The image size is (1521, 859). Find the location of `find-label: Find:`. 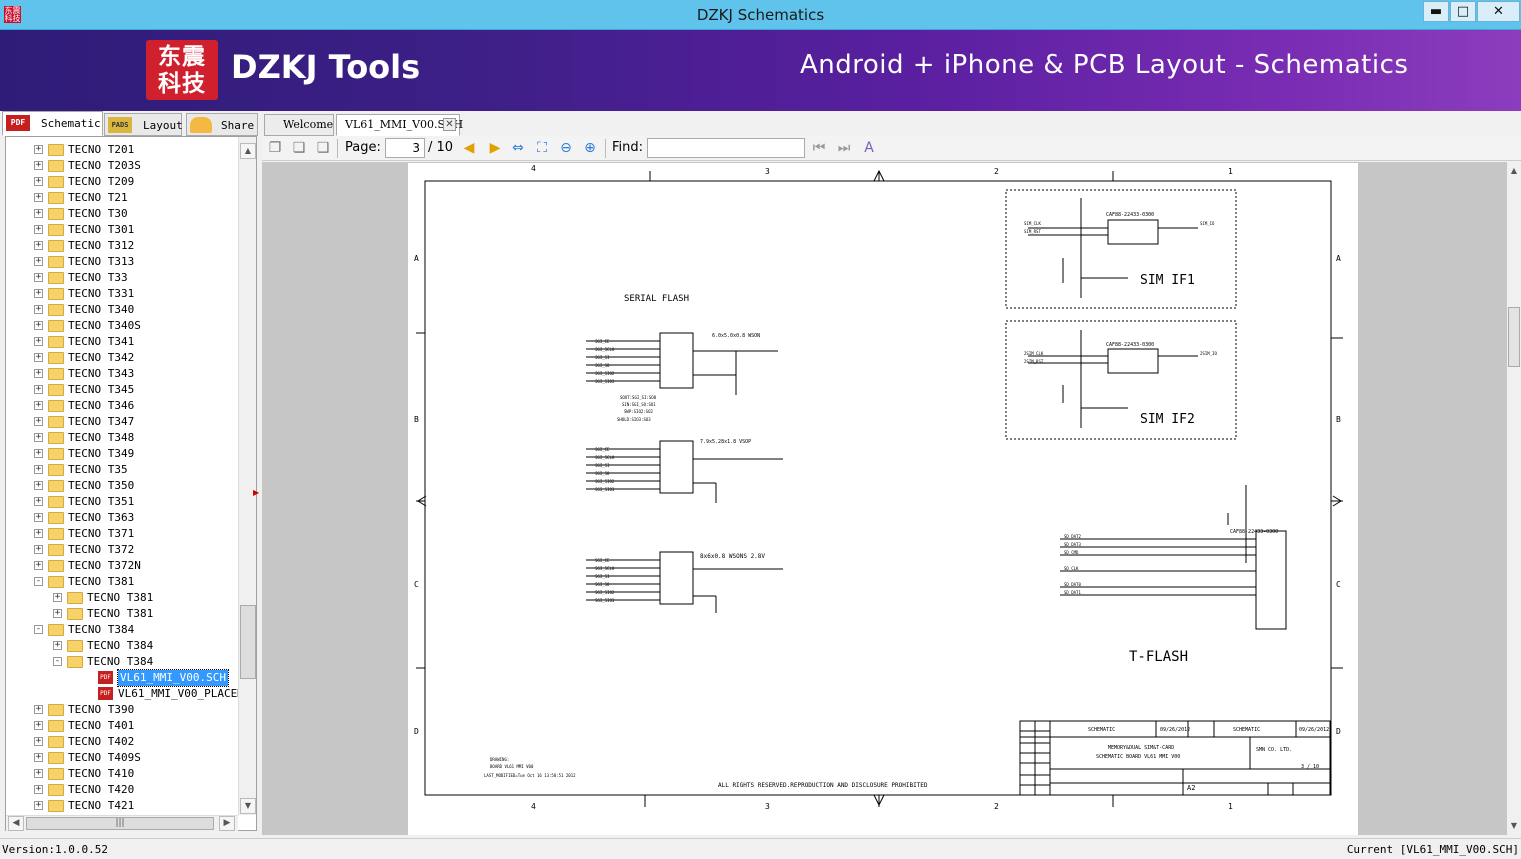

find-label: Find: is located at coordinates (628, 147).